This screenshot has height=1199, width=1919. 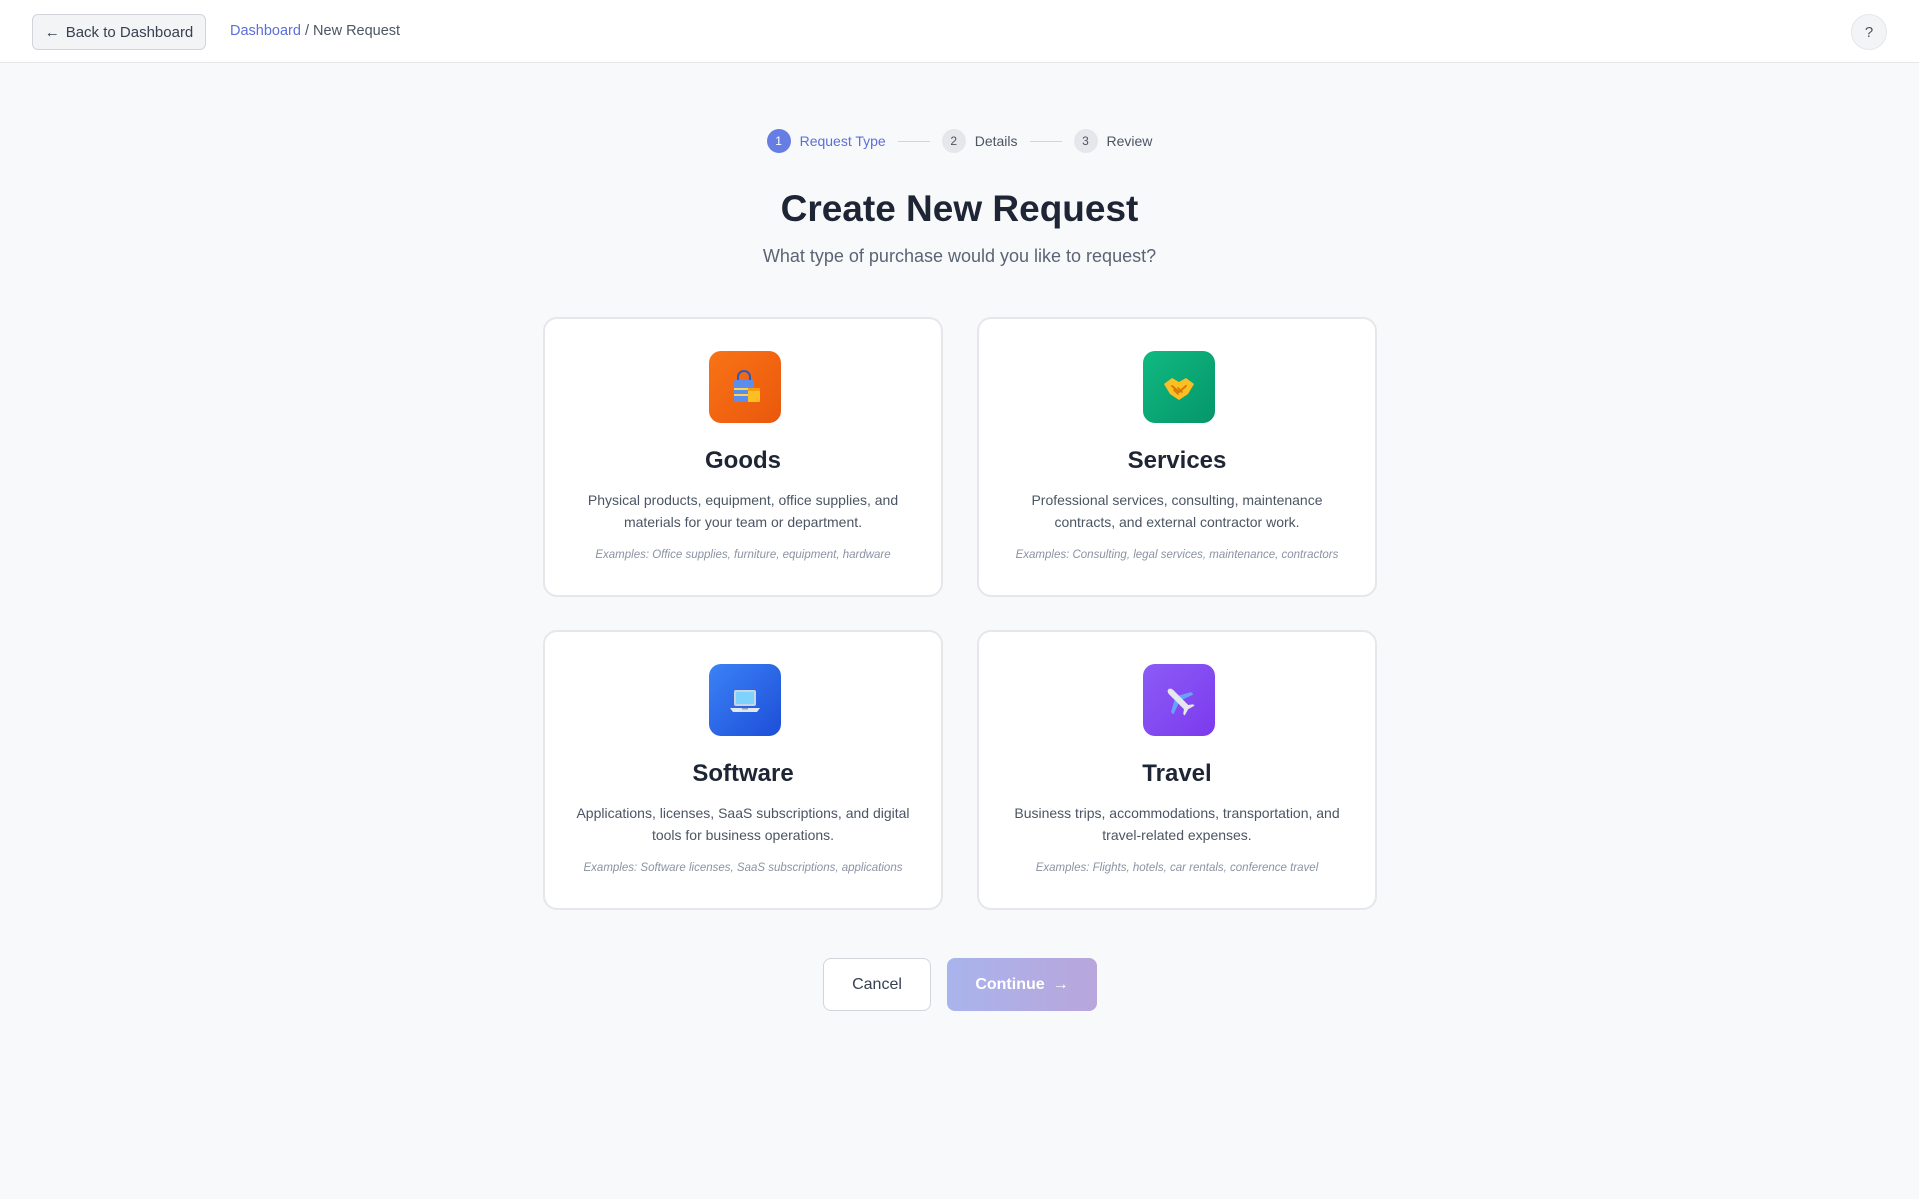 I want to click on progress-stepper: 1 Request Type 2 Details 3 Review, so click(x=959, y=141).